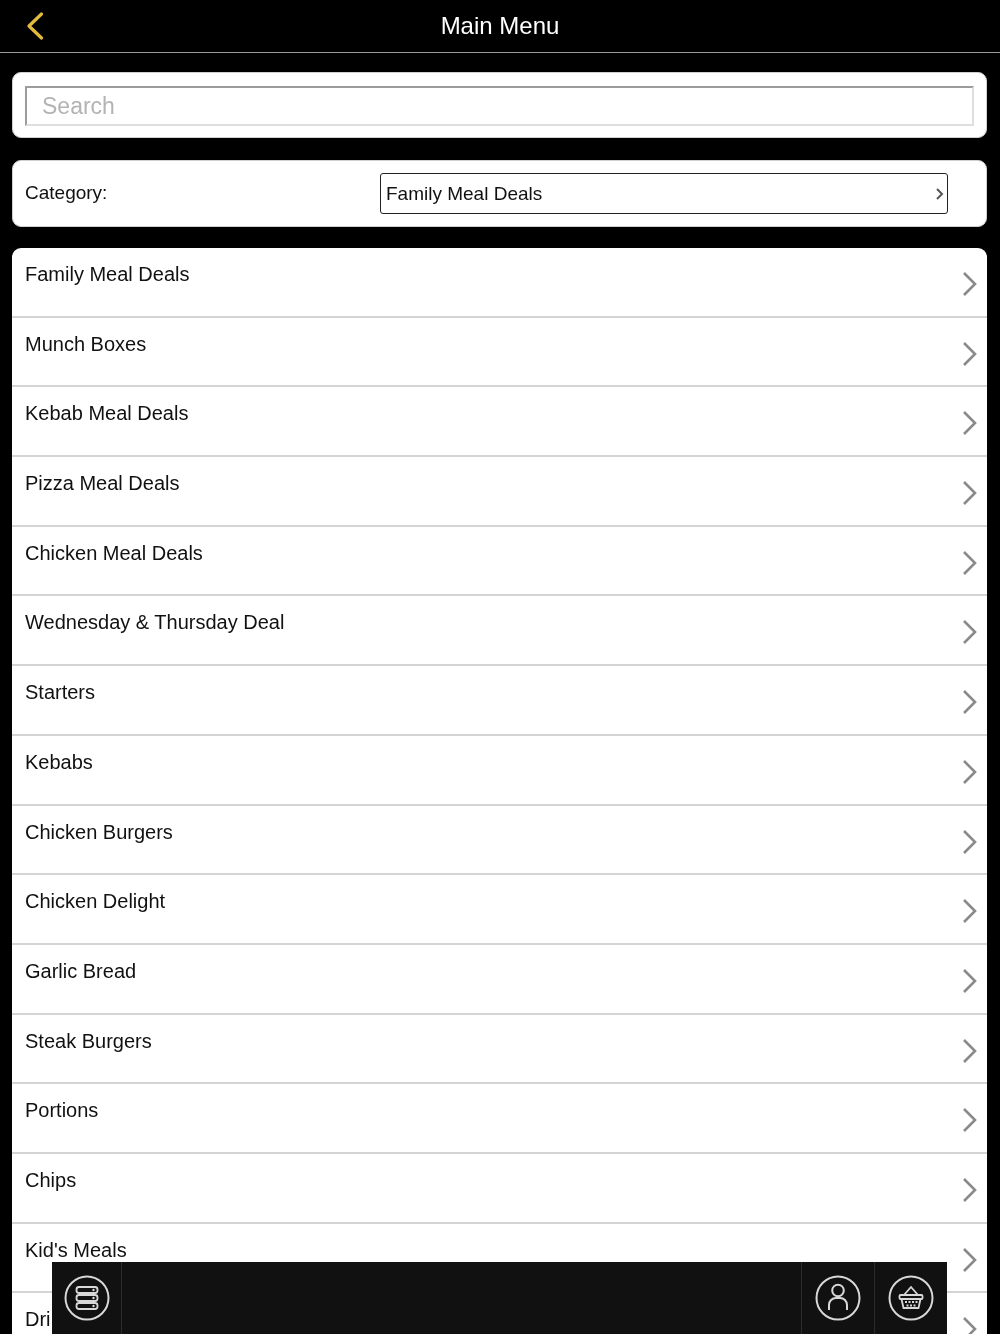  What do you see at coordinates (114, 552) in the screenshot?
I see `menu-category-item: Chicken Meal Deals` at bounding box center [114, 552].